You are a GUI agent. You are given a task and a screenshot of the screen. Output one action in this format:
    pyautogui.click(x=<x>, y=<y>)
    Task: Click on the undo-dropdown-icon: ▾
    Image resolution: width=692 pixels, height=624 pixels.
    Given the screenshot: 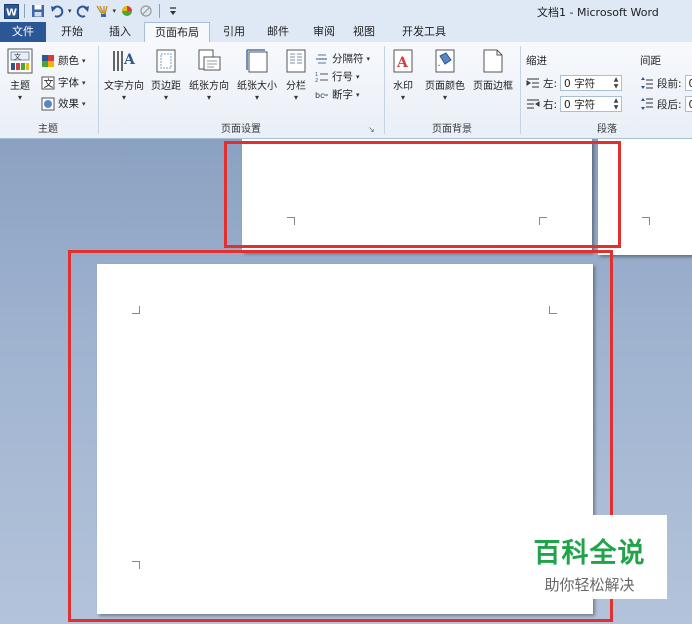 What is the action you would take?
    pyautogui.click(x=70, y=11)
    